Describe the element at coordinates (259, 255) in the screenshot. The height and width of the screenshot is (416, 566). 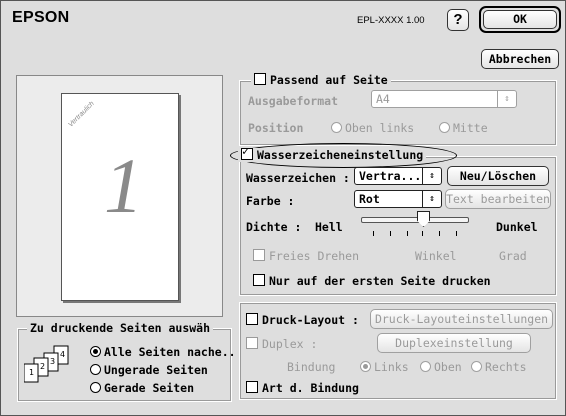
I see `free-rotate-checkbox` at that location.